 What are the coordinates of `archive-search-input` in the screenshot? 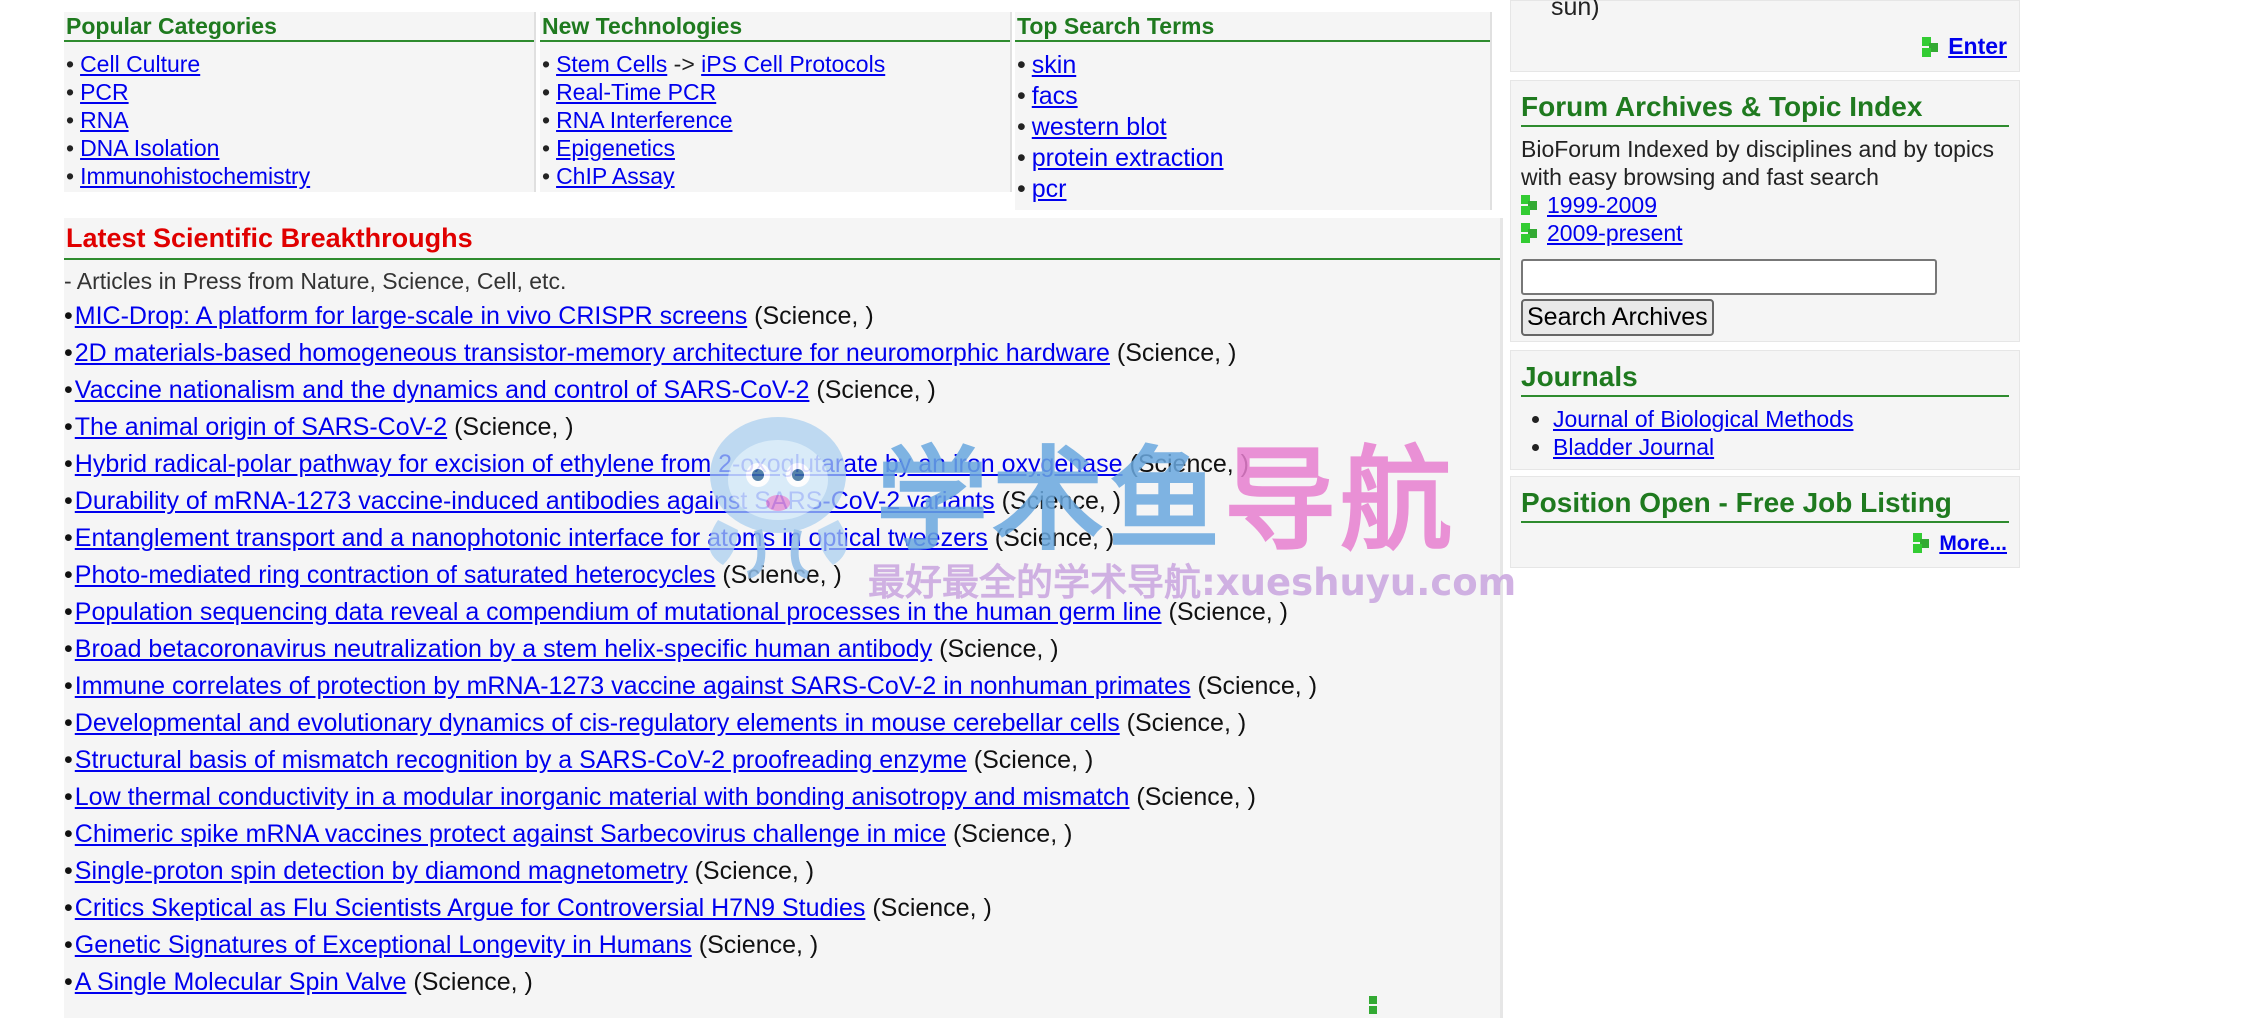 It's located at (1729, 277).